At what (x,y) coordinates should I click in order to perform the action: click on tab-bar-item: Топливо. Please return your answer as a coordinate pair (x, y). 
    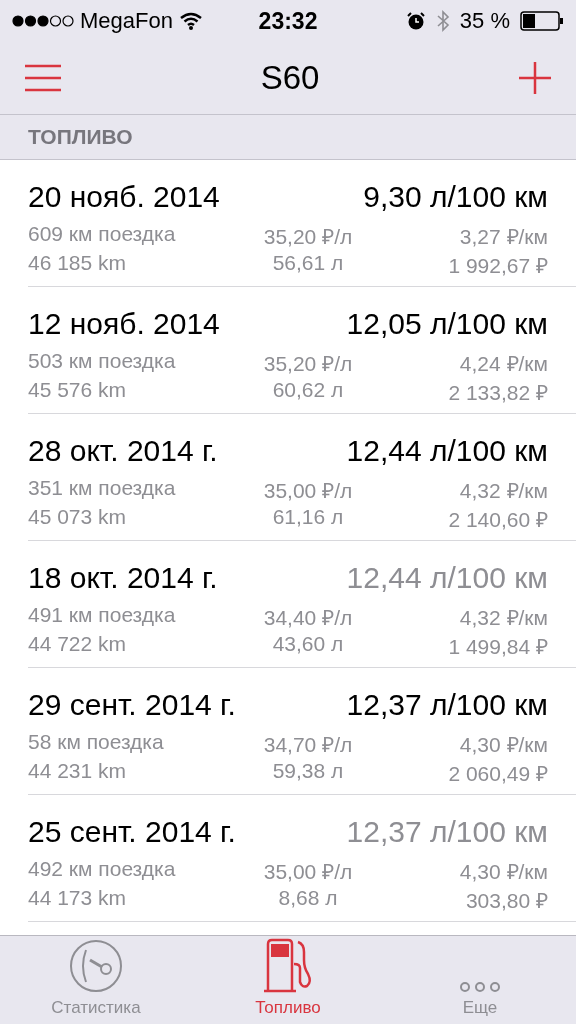
    Looking at the image, I should click on (288, 980).